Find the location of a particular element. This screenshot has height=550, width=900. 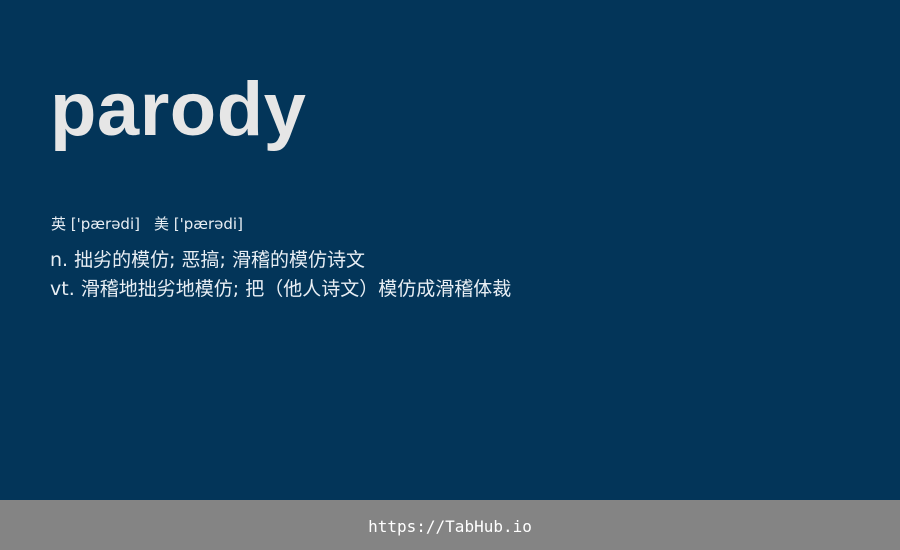

us-label: 美 is located at coordinates (161, 224).